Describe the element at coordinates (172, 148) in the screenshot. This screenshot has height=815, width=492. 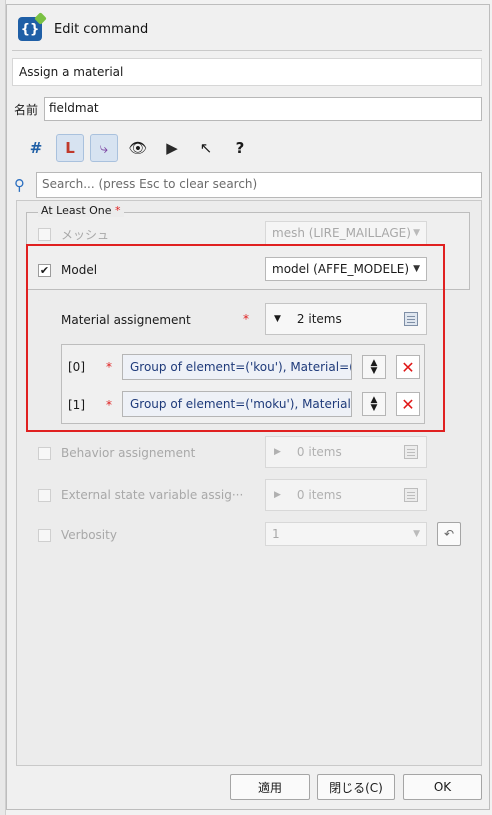
I see `run-icon: ▶` at that location.